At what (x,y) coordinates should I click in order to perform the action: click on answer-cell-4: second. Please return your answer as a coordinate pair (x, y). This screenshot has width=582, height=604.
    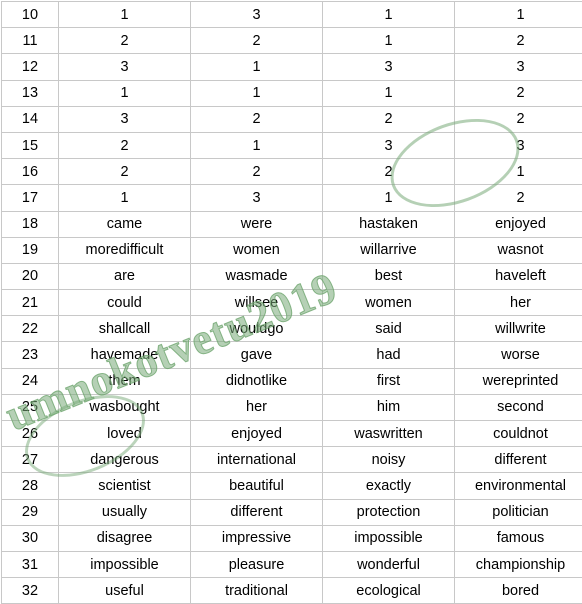
    Looking at the image, I should click on (518, 407).